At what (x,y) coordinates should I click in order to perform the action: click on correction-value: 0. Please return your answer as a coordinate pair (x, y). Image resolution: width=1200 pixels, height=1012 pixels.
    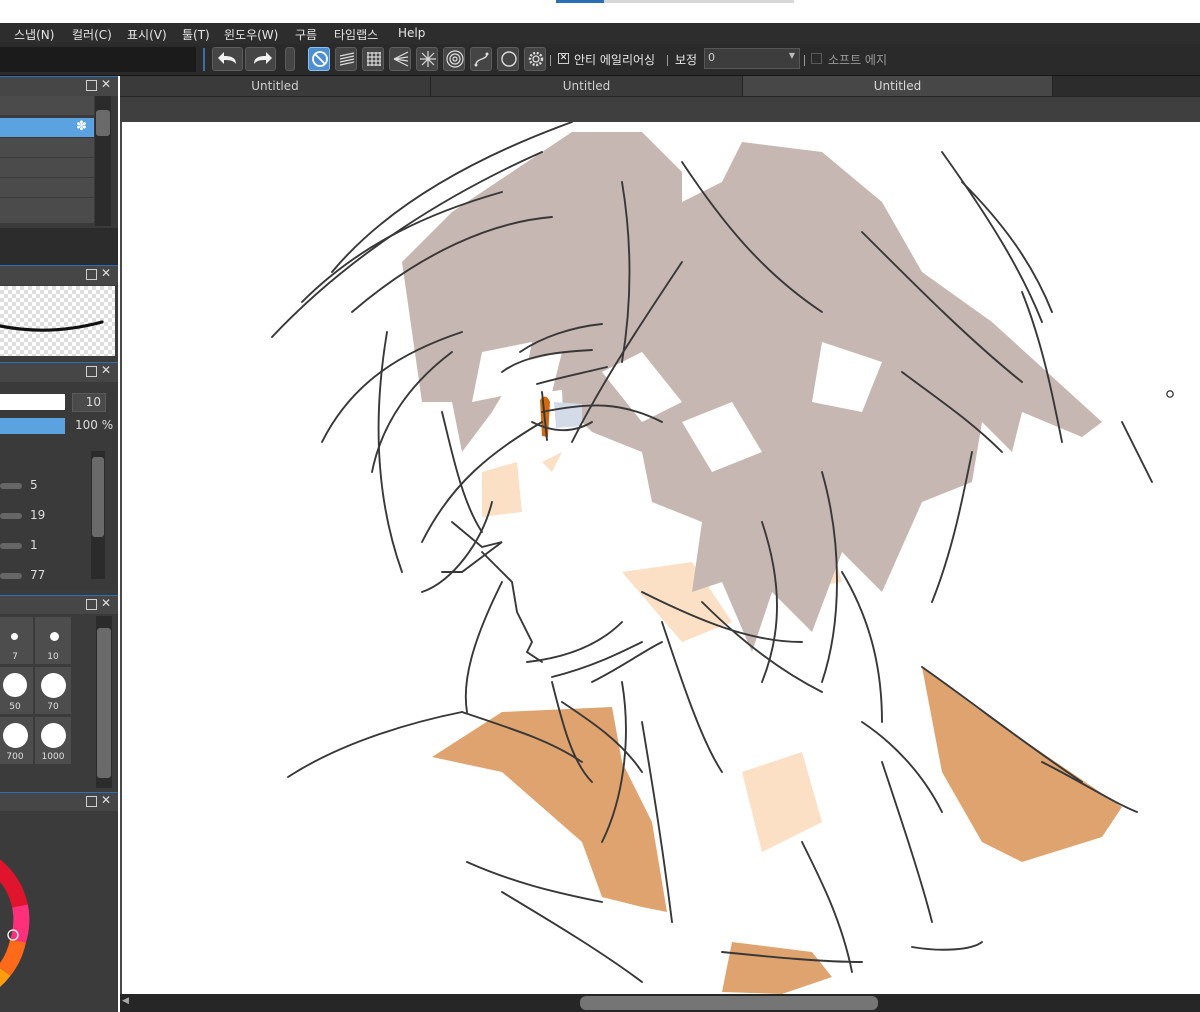
    Looking at the image, I should click on (711, 57).